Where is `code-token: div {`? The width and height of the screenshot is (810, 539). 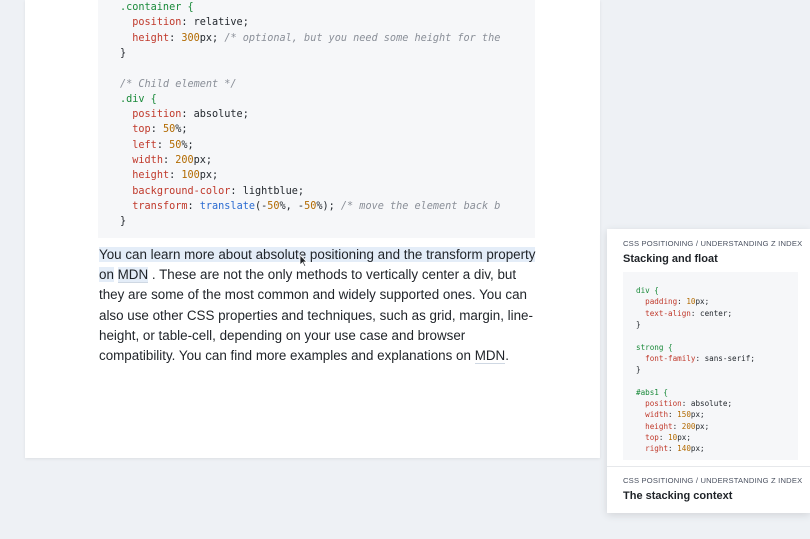
code-token: div { is located at coordinates (647, 290).